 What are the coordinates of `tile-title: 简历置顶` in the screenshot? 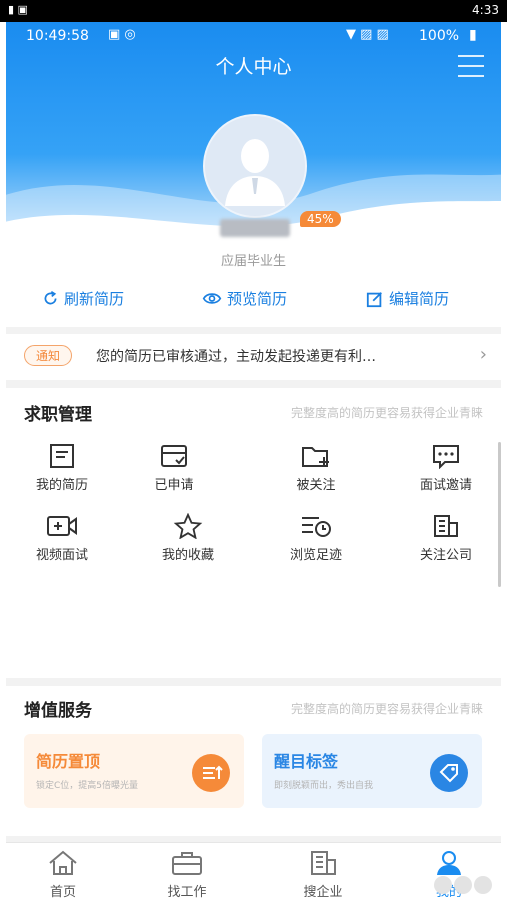 It's located at (68, 761).